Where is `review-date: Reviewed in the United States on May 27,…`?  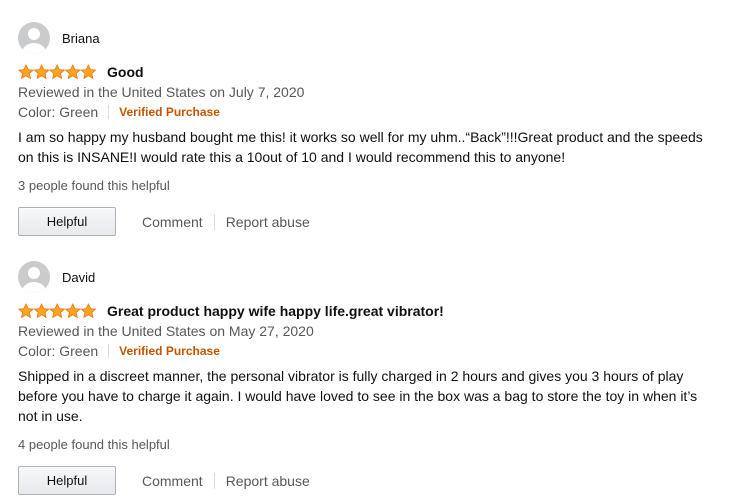
review-date: Reviewed in the United States on May 27,… is located at coordinates (166, 331).